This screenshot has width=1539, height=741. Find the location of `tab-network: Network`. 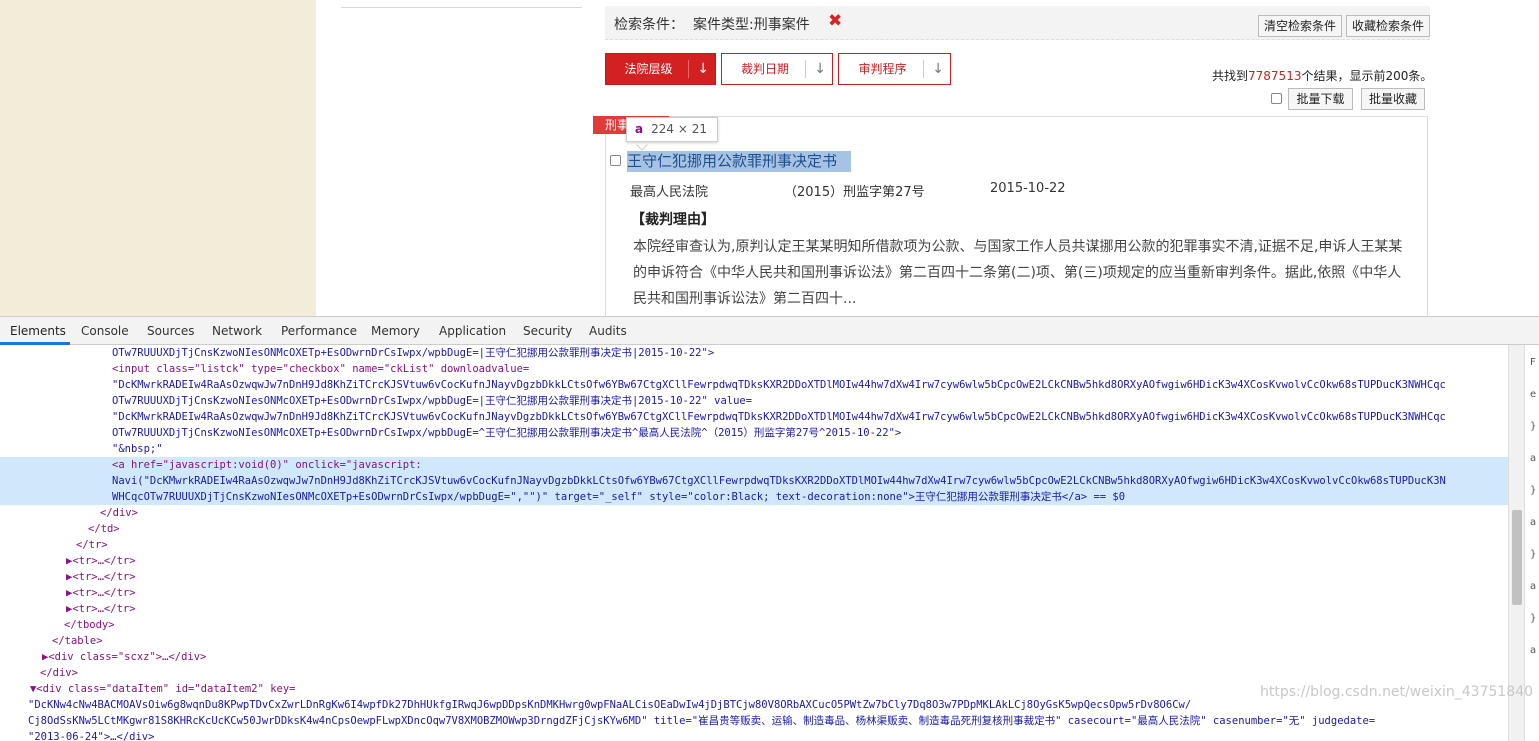

tab-network: Network is located at coordinates (237, 331).